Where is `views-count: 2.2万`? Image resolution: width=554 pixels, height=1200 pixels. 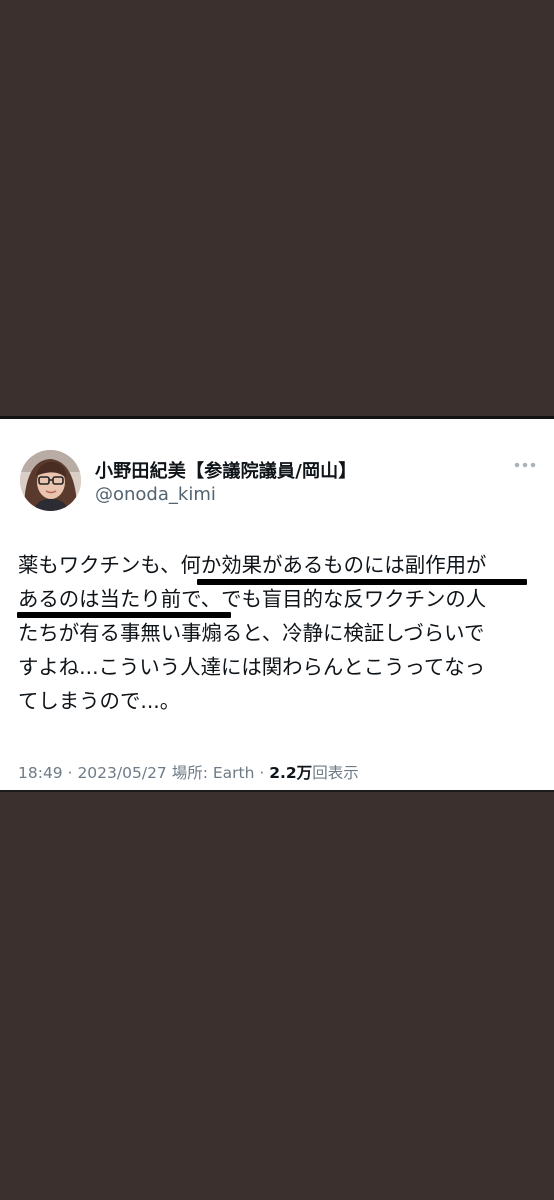 views-count: 2.2万 is located at coordinates (291, 773).